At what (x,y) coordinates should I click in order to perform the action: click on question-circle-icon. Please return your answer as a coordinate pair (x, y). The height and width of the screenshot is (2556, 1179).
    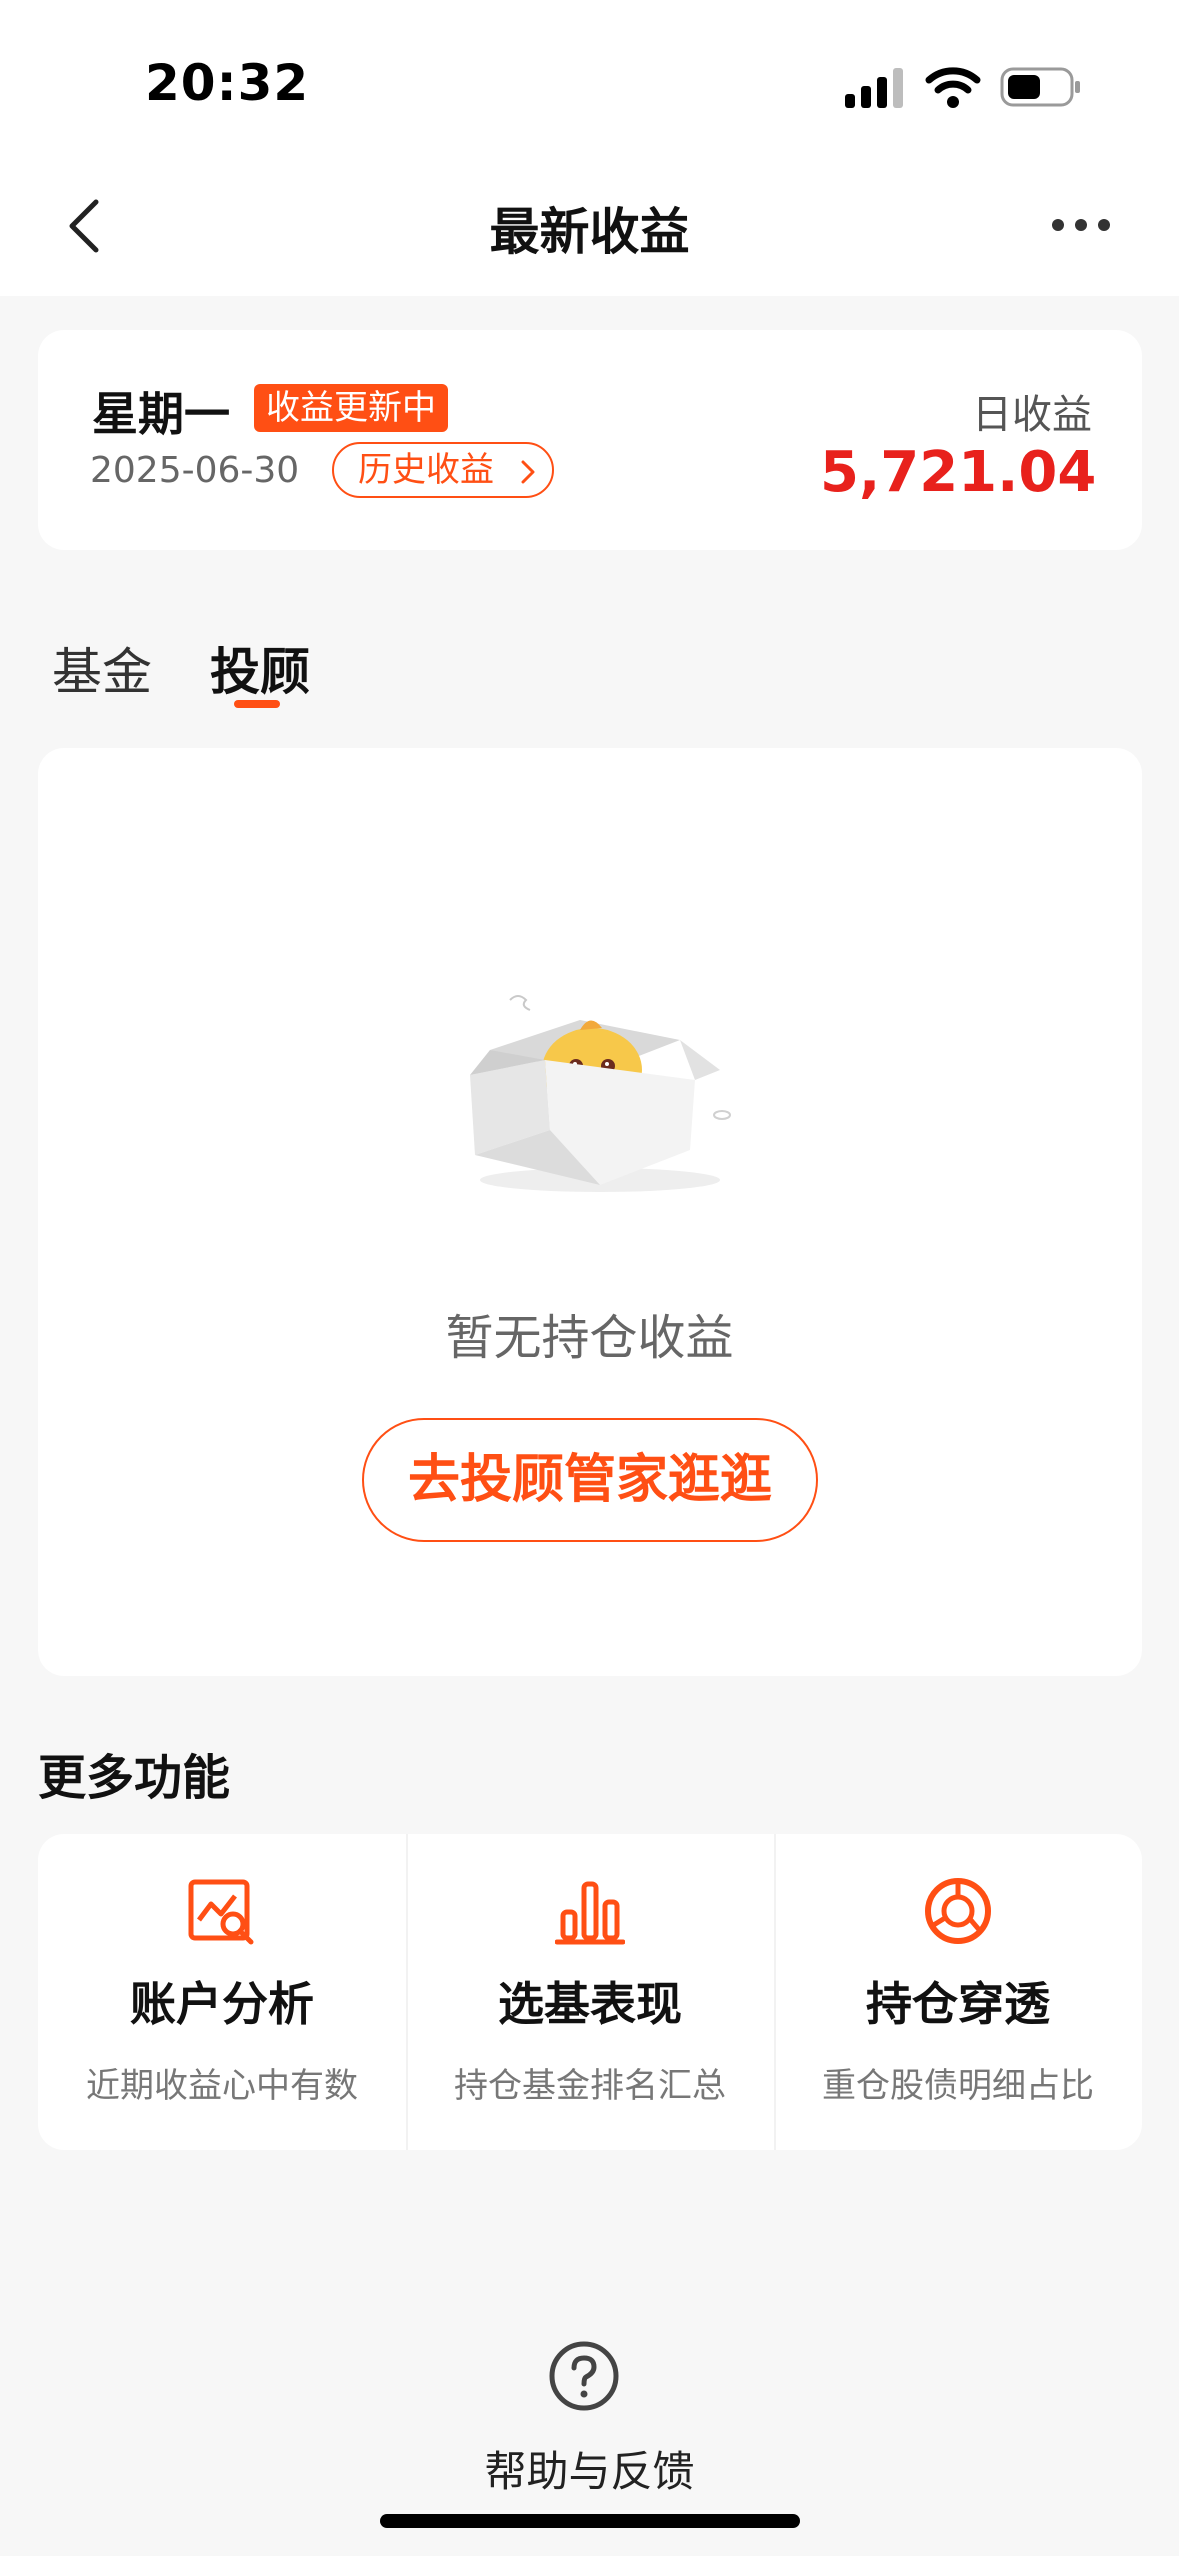
    Looking at the image, I should click on (584, 2376).